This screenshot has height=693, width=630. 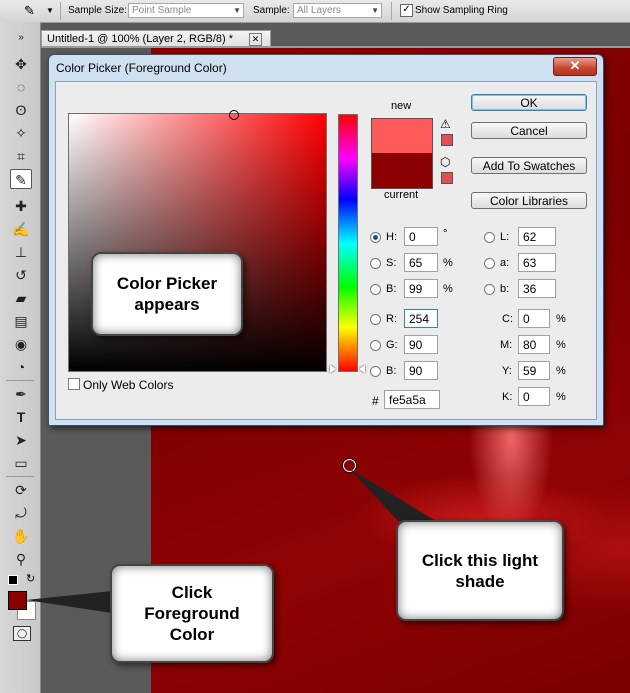 I want to click on foreground-pointer, so click(x=69, y=602).